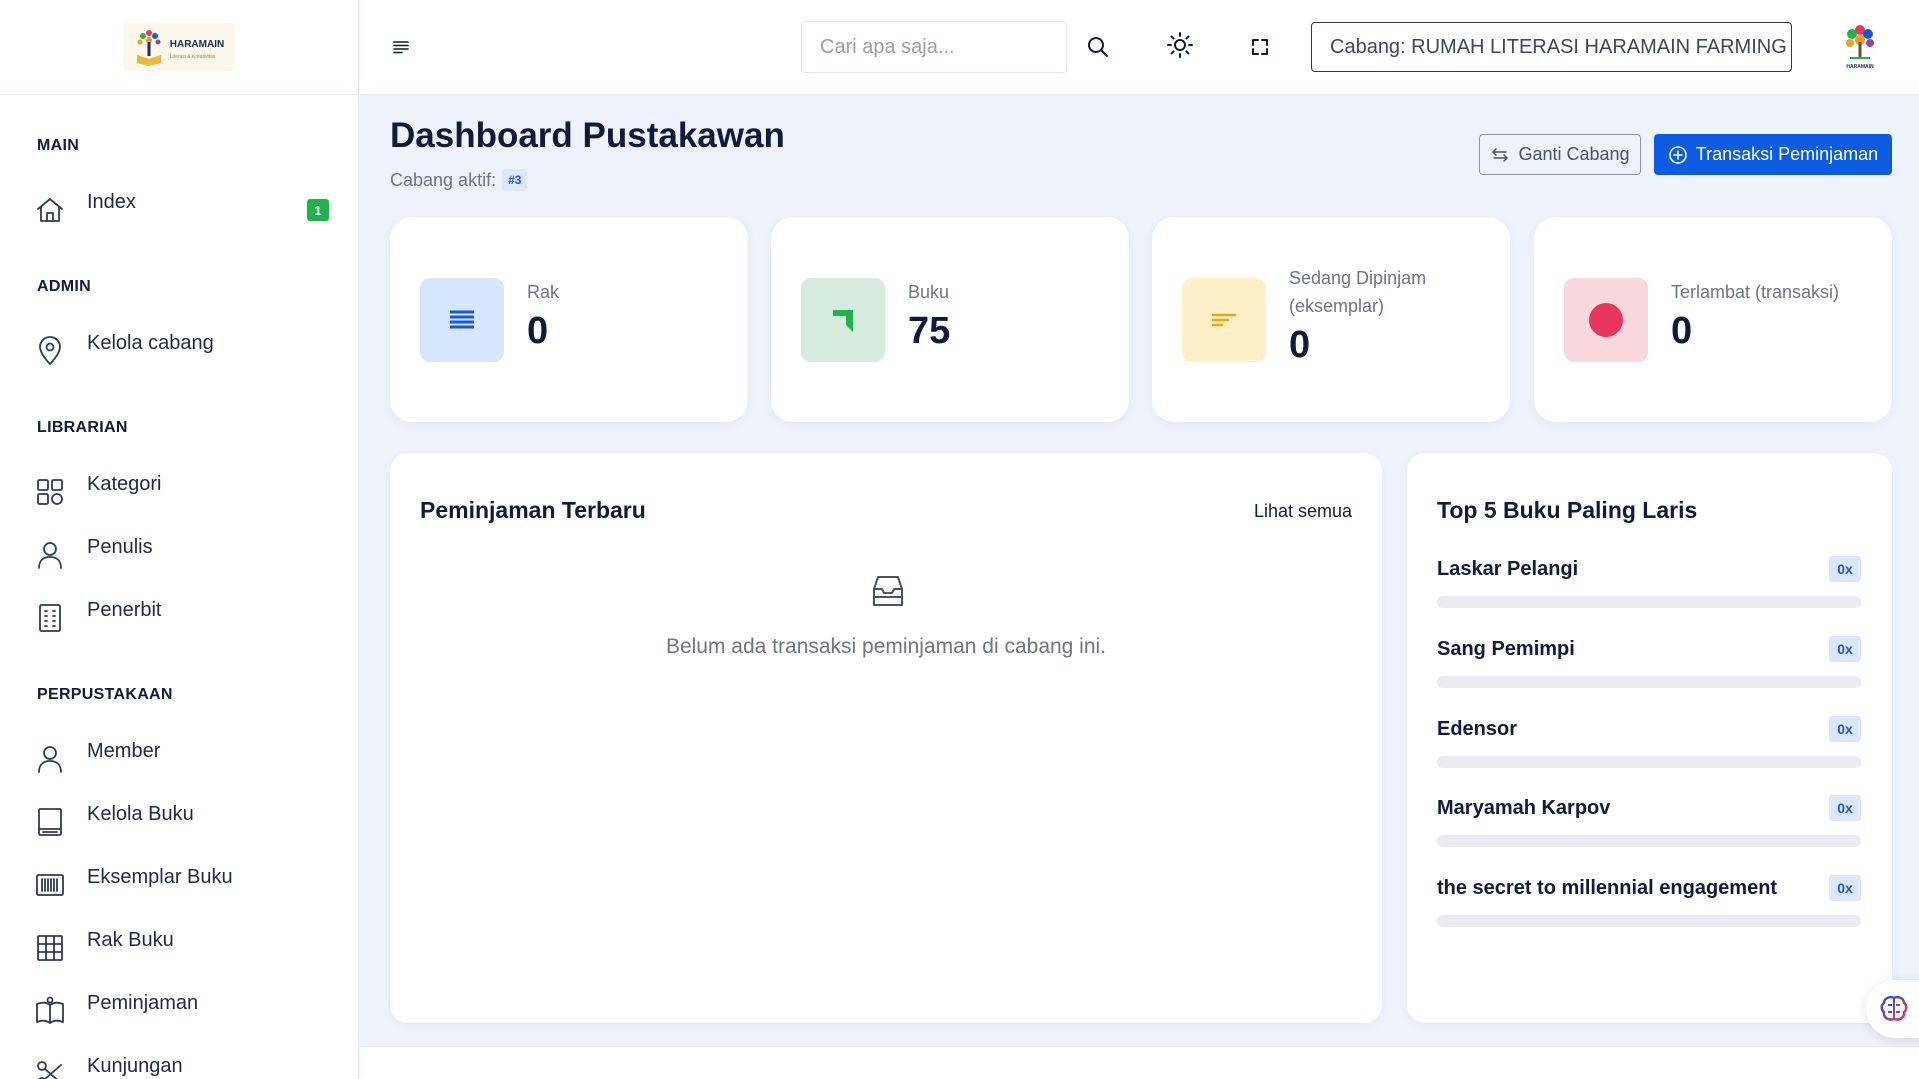  What do you see at coordinates (1860, 42) in the screenshot?
I see `tree-logo-icon` at bounding box center [1860, 42].